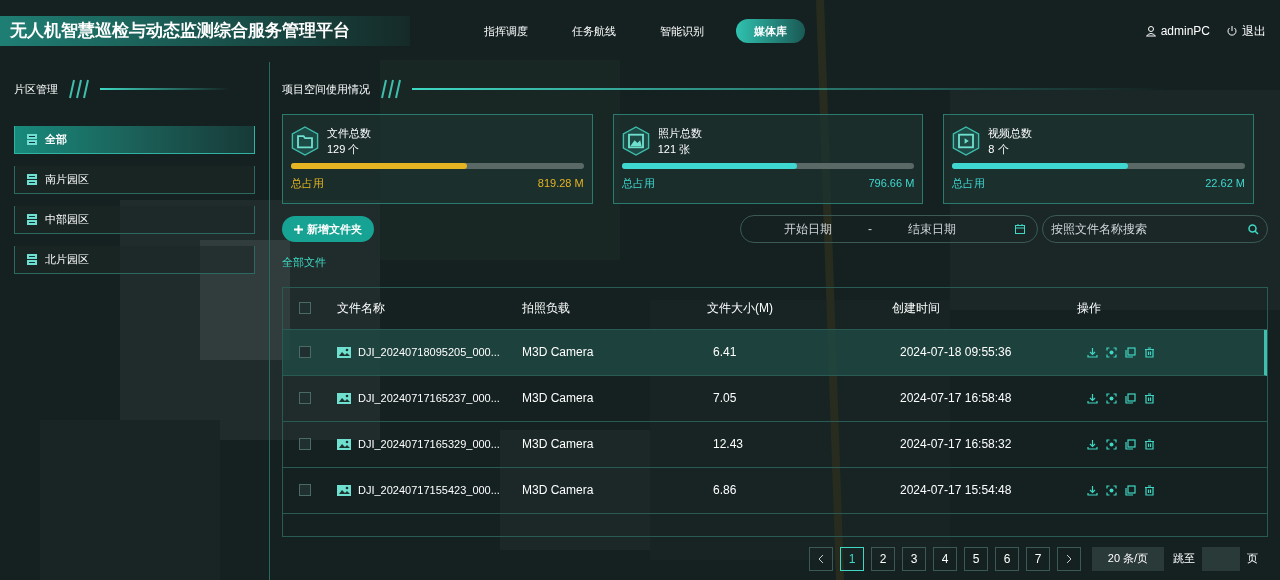 The height and width of the screenshot is (580, 1280). I want to click on folder-icon, so click(305, 141).